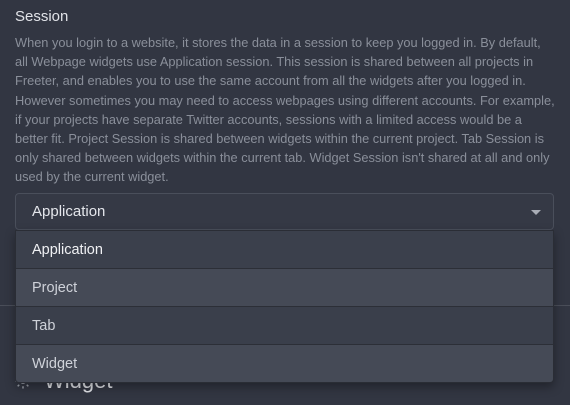  I want to click on session-select-value: Application, so click(69, 211).